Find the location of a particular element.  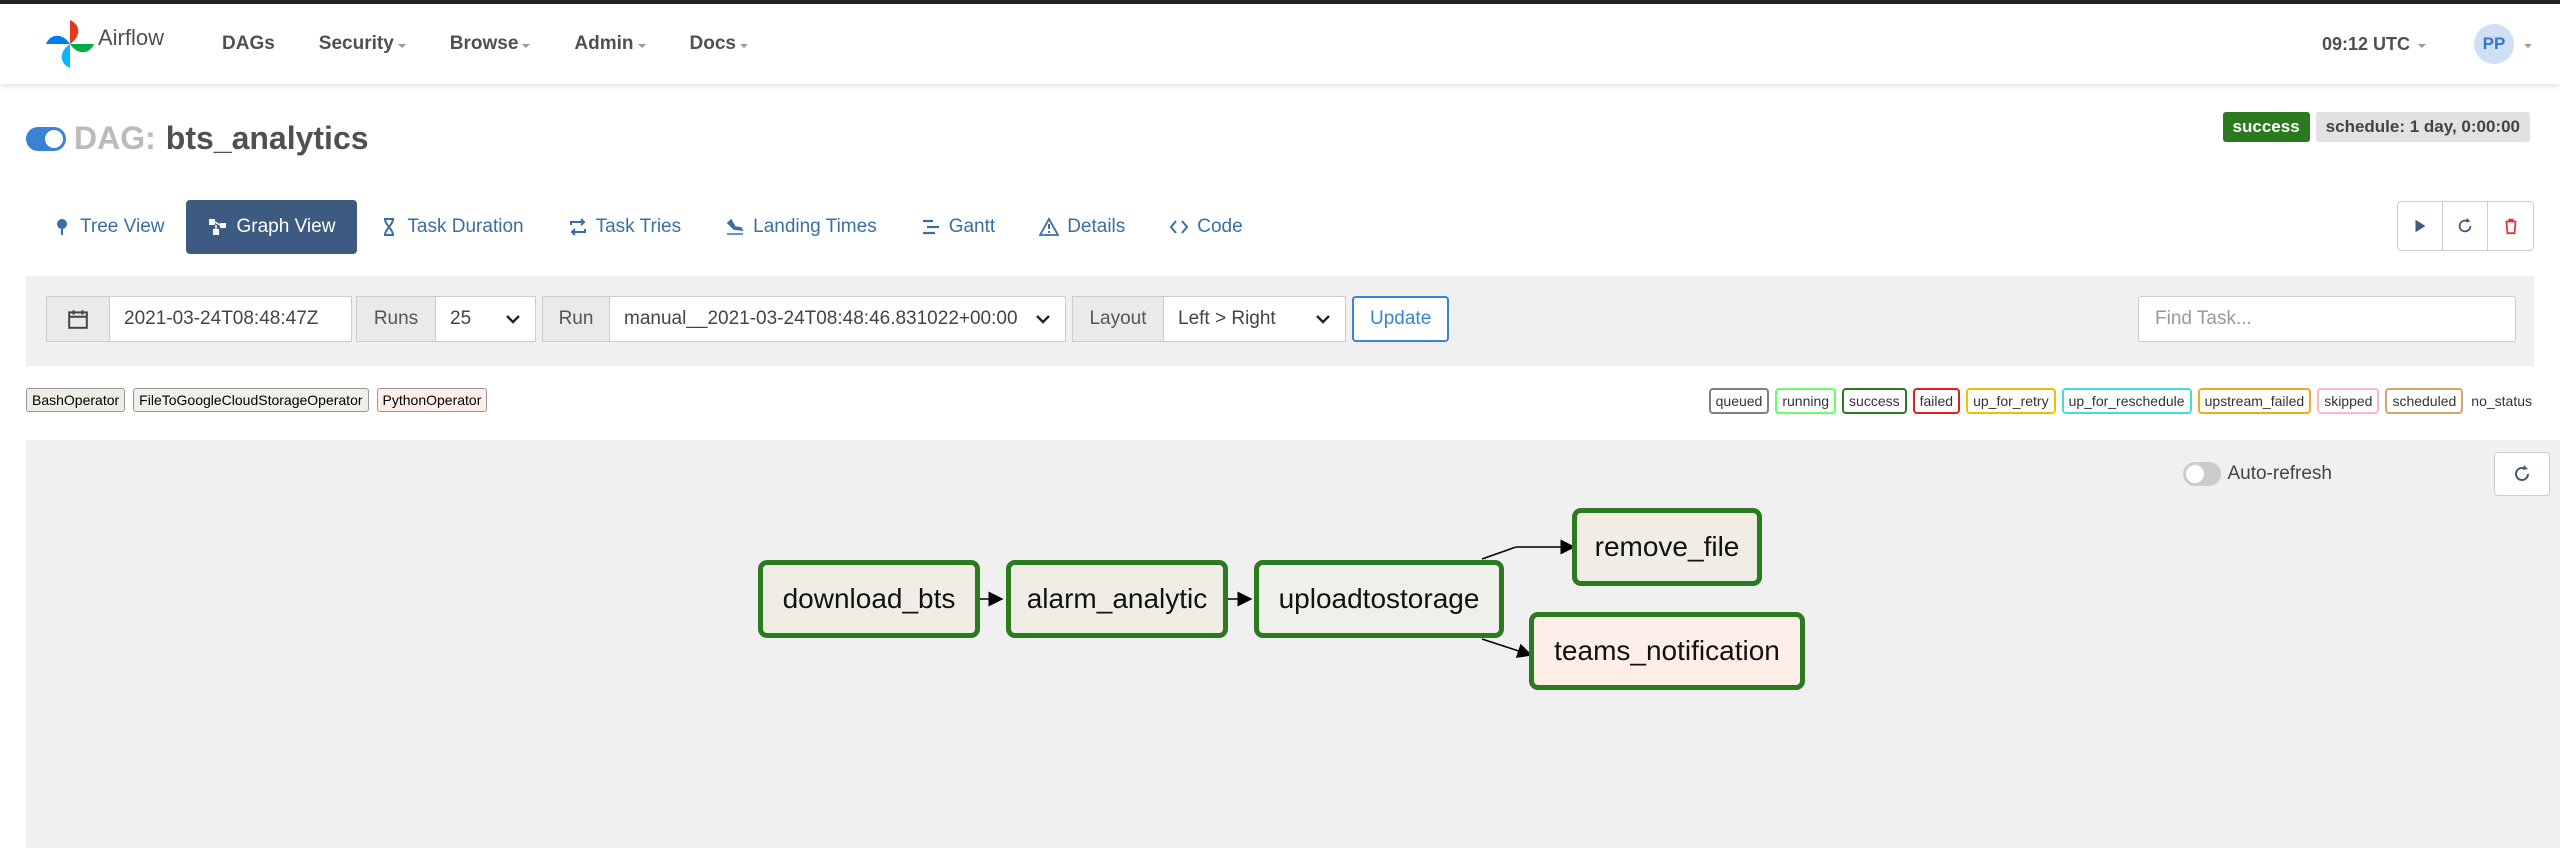

airflow-pinwheel-icon is located at coordinates (70, 44).